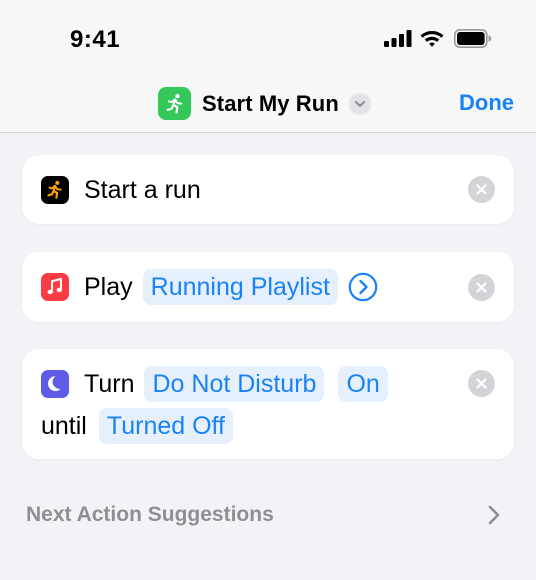 Image resolution: width=536 pixels, height=580 pixels. Describe the element at coordinates (234, 384) in the screenshot. I see `focus-mode-parameter: Do Not Disturb` at that location.